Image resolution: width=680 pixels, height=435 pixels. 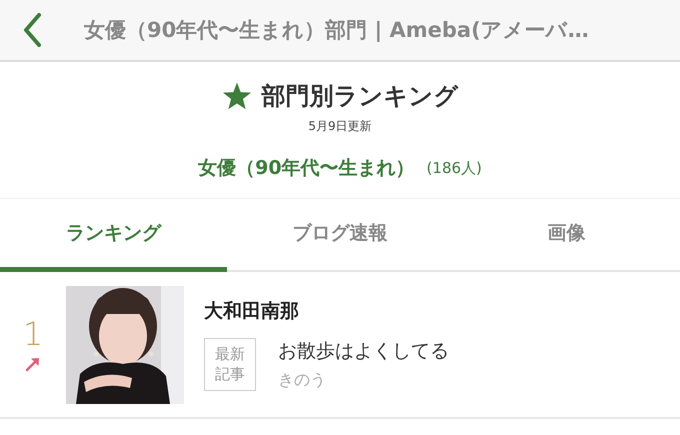 What do you see at coordinates (302, 380) in the screenshot?
I see `post-time: きのう` at bounding box center [302, 380].